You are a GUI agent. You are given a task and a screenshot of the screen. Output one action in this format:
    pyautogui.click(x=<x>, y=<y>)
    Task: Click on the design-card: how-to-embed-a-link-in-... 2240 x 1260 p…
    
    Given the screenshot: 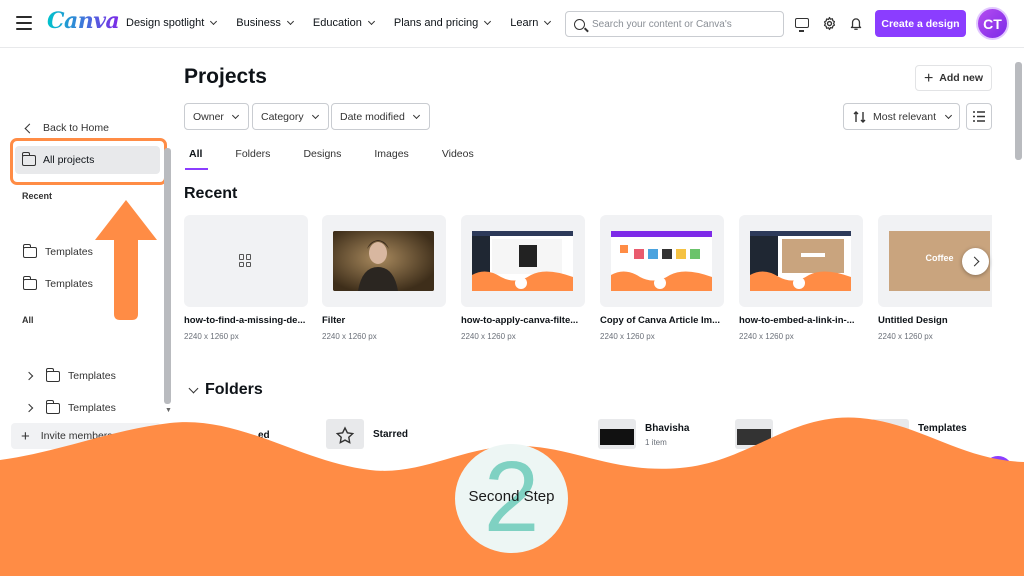 What is the action you would take?
    pyautogui.click(x=801, y=278)
    